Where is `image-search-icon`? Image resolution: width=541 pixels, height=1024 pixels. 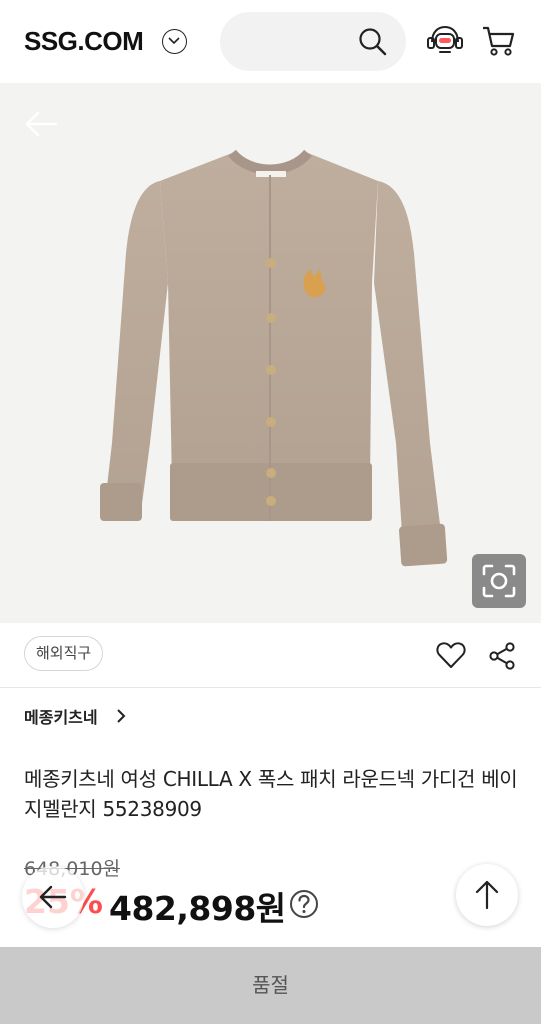 image-search-icon is located at coordinates (499, 581).